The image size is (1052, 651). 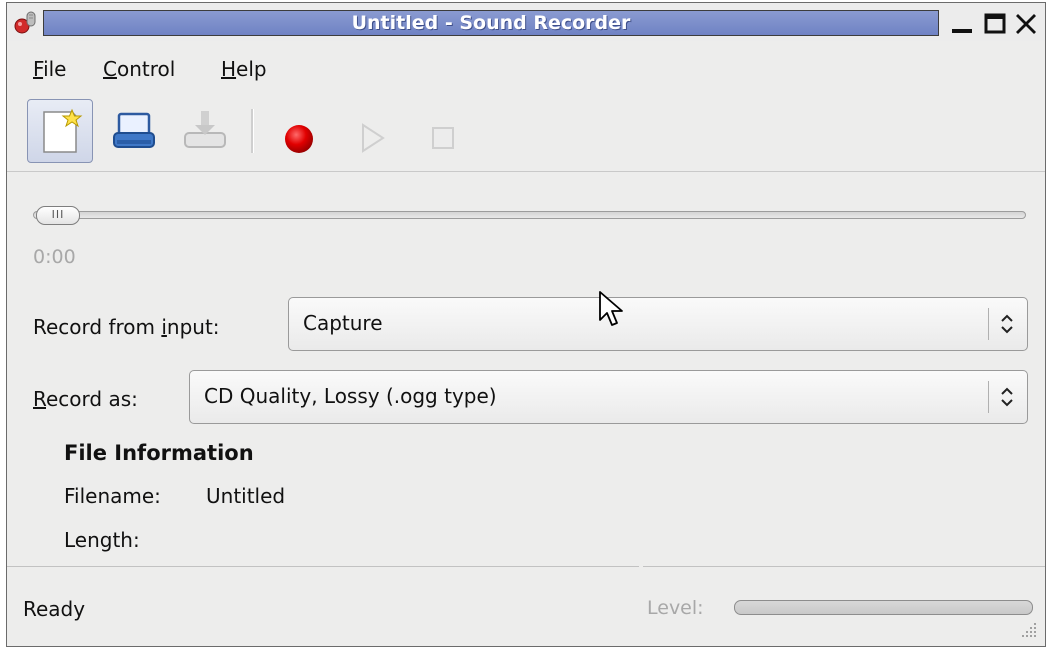 I want to click on menu-help-label: elp, so click(x=251, y=69).